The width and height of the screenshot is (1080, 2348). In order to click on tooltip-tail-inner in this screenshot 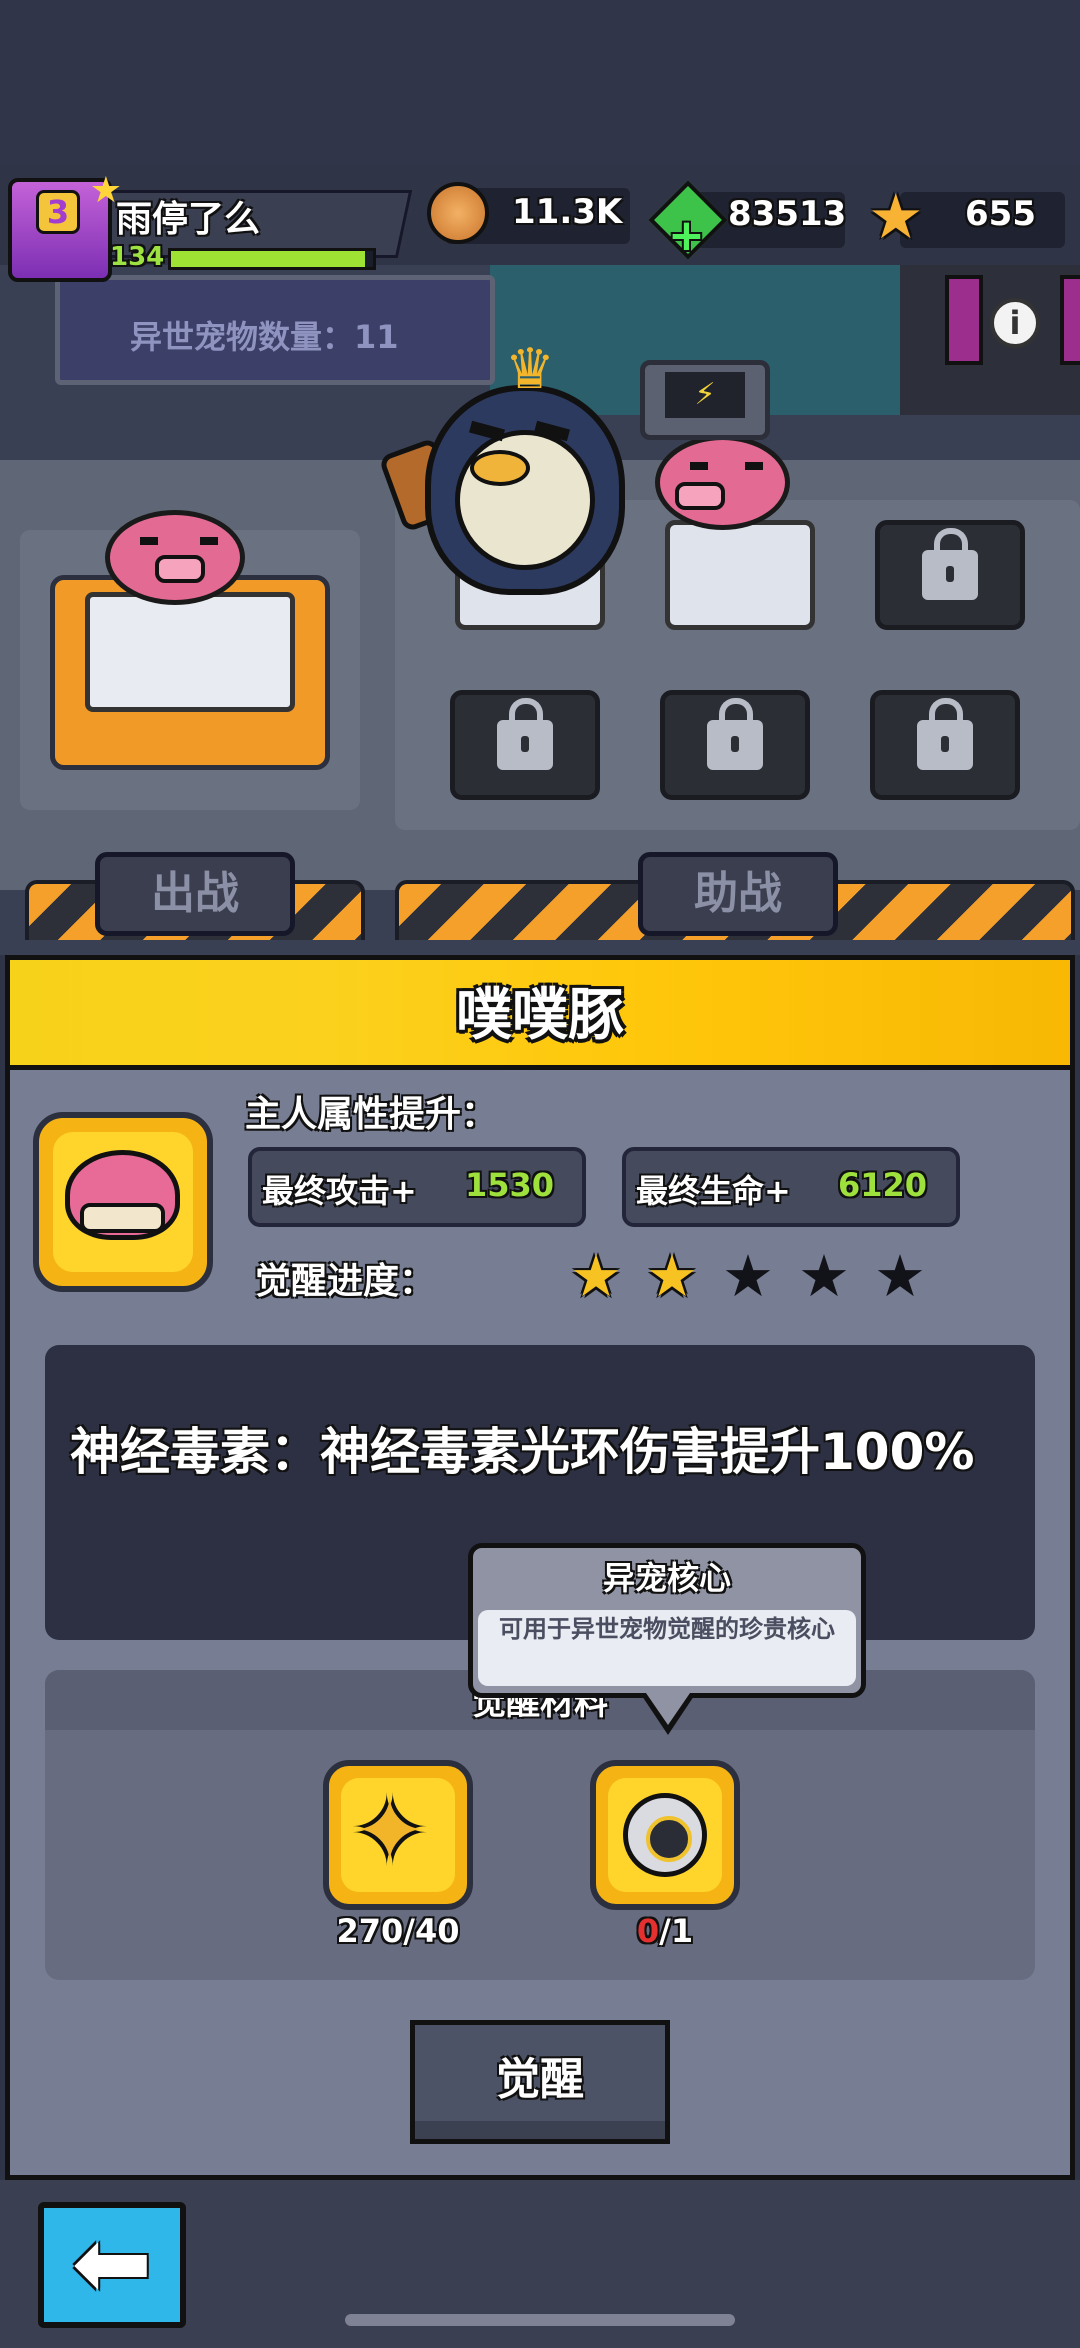, I will do `click(668, 1709)`.